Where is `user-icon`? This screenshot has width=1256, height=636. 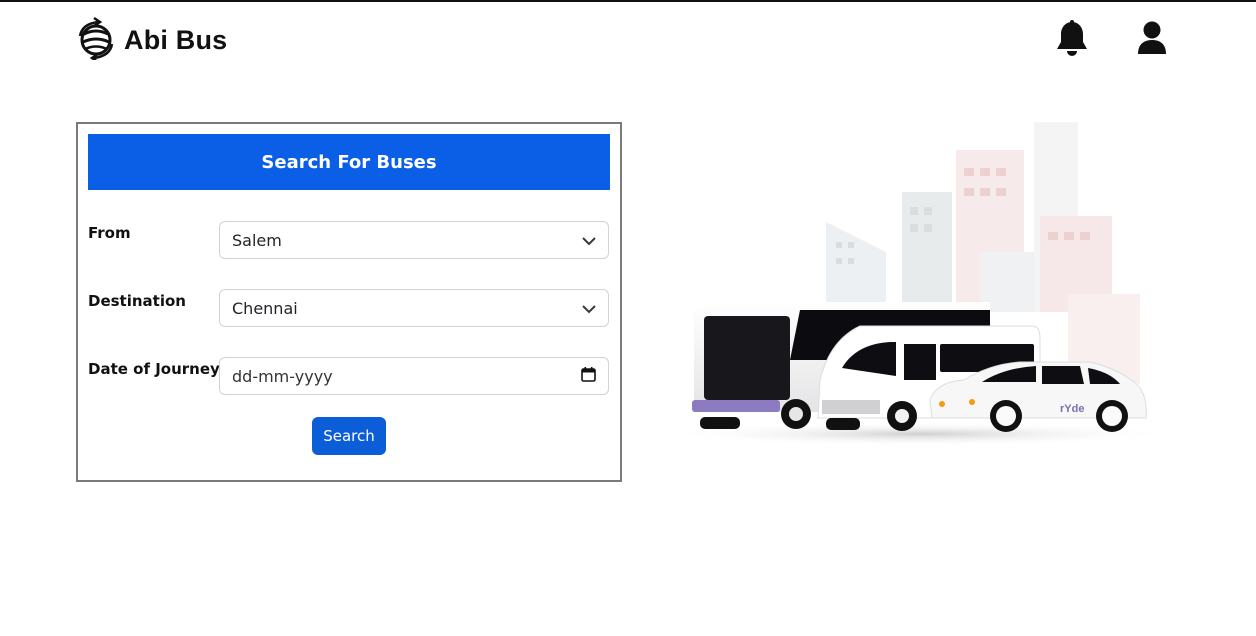
user-icon is located at coordinates (1152, 40).